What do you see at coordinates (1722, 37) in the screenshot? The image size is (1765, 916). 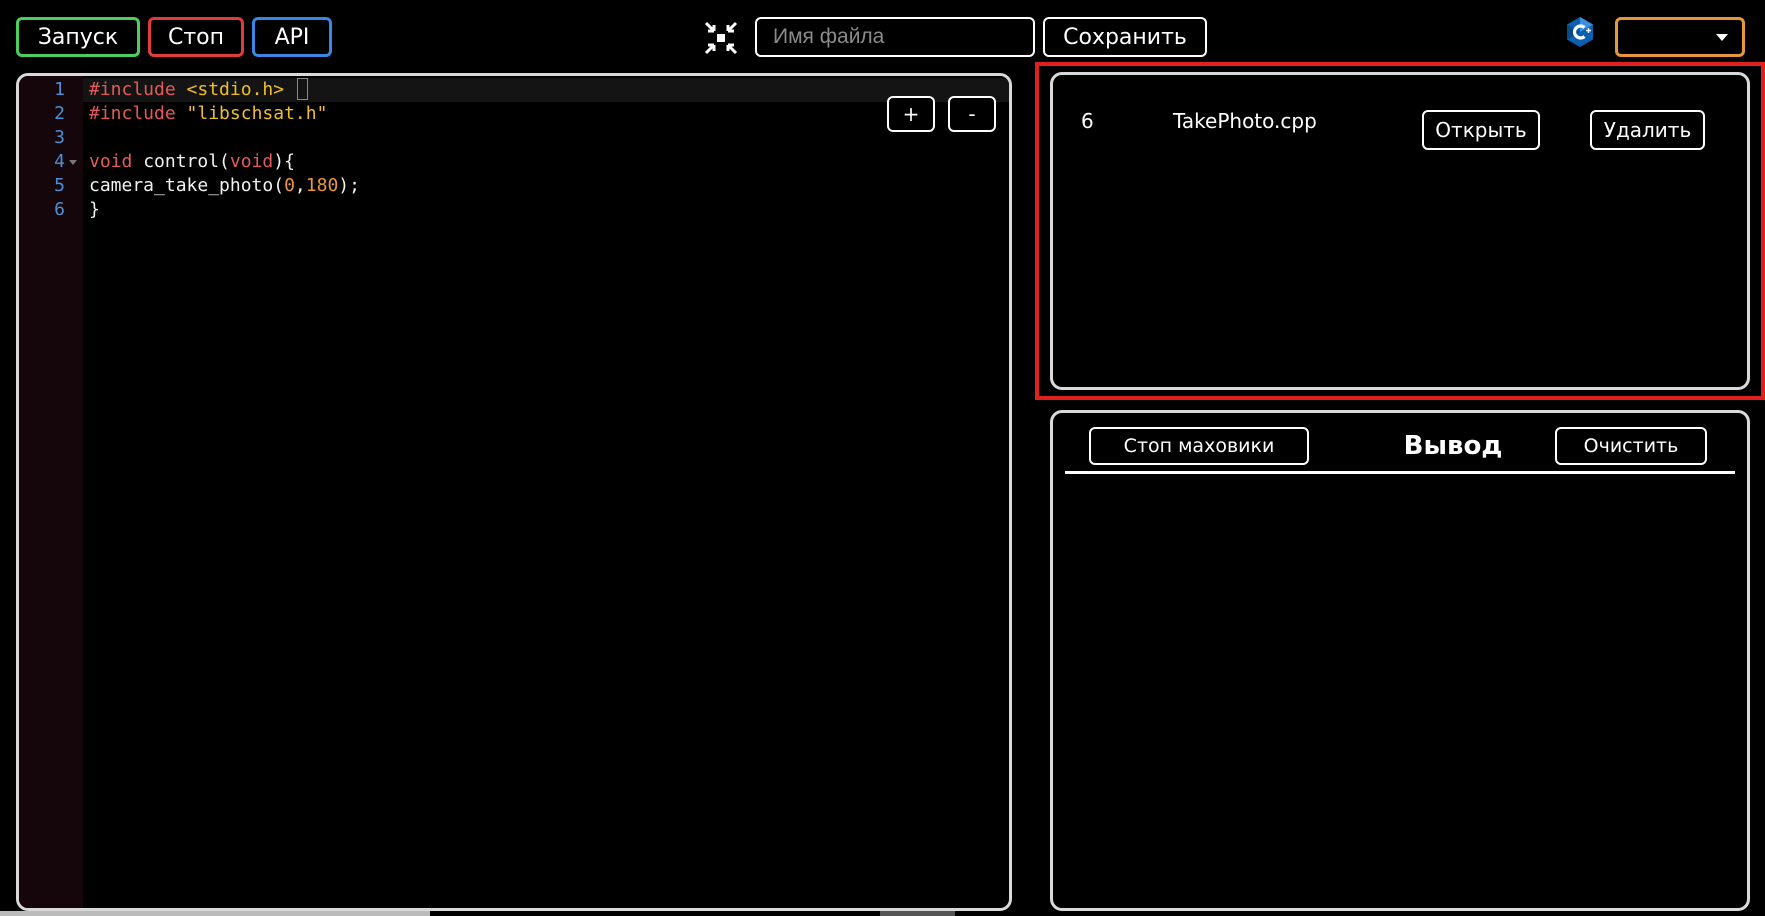 I see `chevron-down-icon` at bounding box center [1722, 37].